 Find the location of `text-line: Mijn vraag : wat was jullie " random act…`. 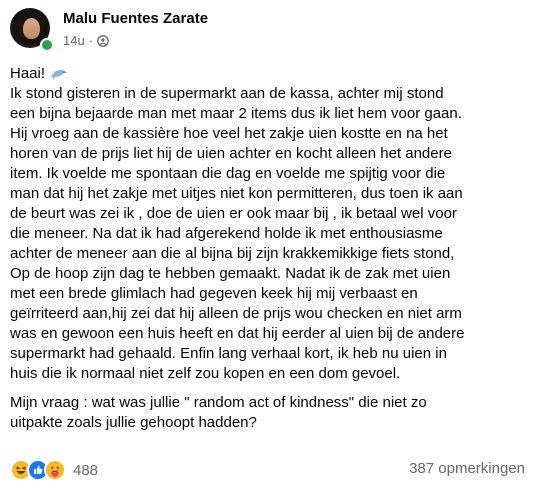

text-line: Mijn vraag : wat was jullie " random act… is located at coordinates (218, 402).